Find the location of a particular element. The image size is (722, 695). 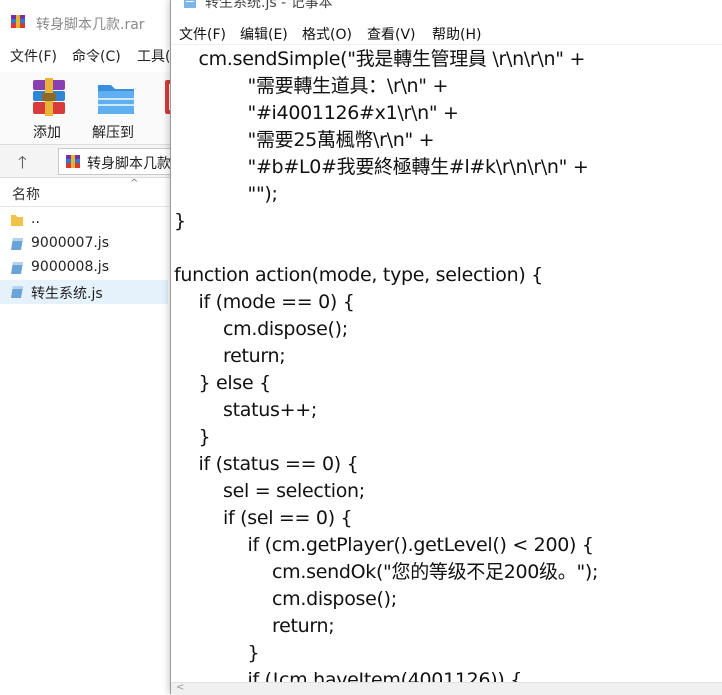

add-button: 添加 is located at coordinates (47, 109).